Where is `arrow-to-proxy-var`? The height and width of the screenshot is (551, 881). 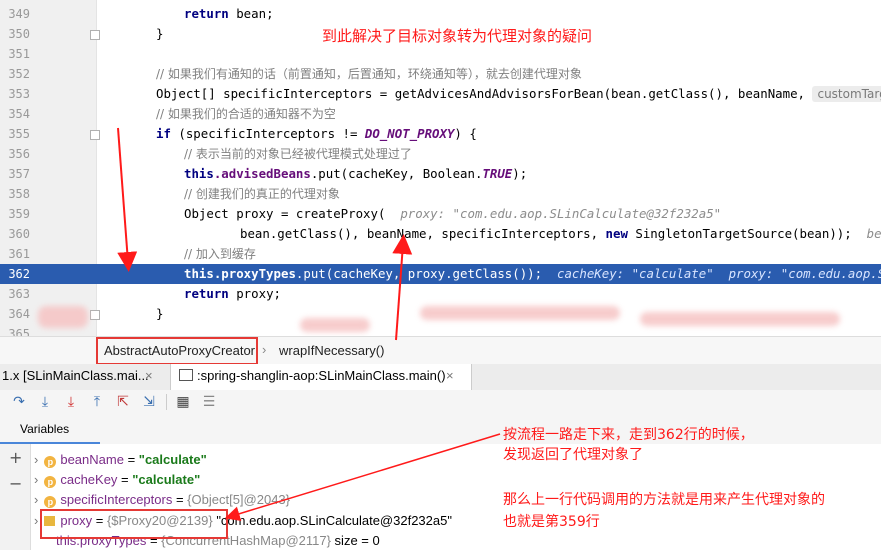 arrow-to-proxy-var is located at coordinates (362, 477).